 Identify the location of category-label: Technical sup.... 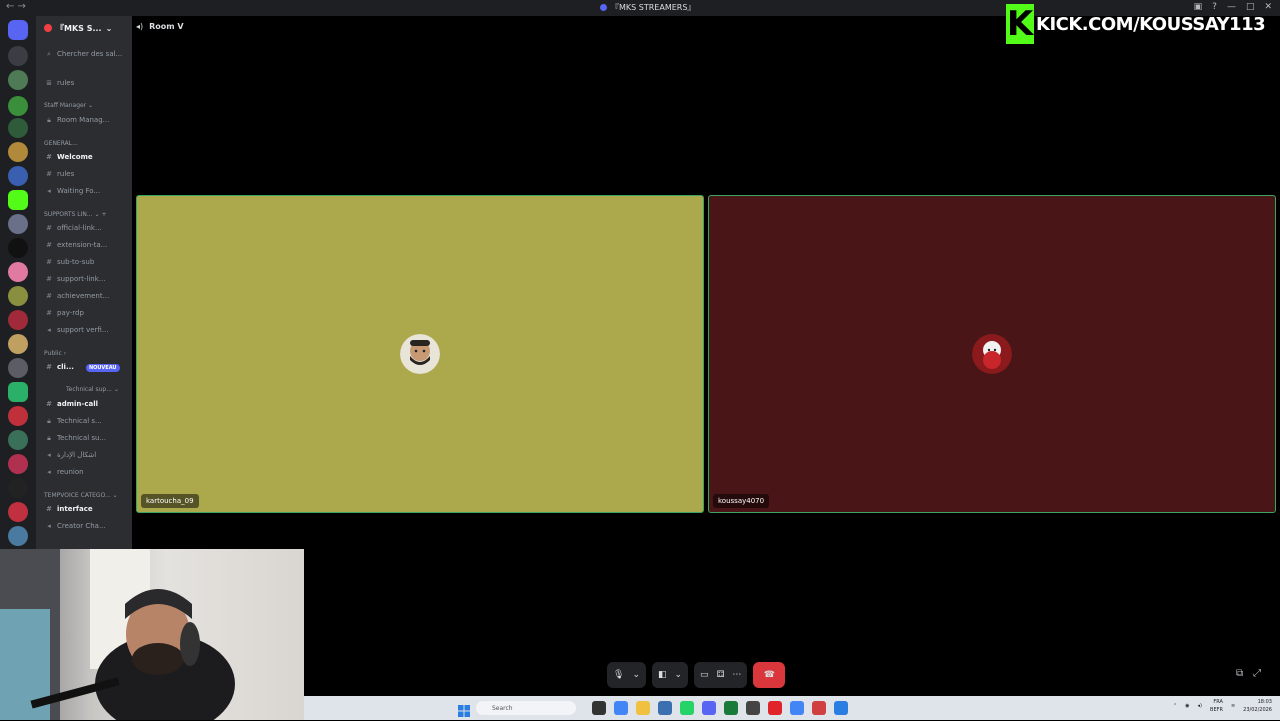
(89, 389).